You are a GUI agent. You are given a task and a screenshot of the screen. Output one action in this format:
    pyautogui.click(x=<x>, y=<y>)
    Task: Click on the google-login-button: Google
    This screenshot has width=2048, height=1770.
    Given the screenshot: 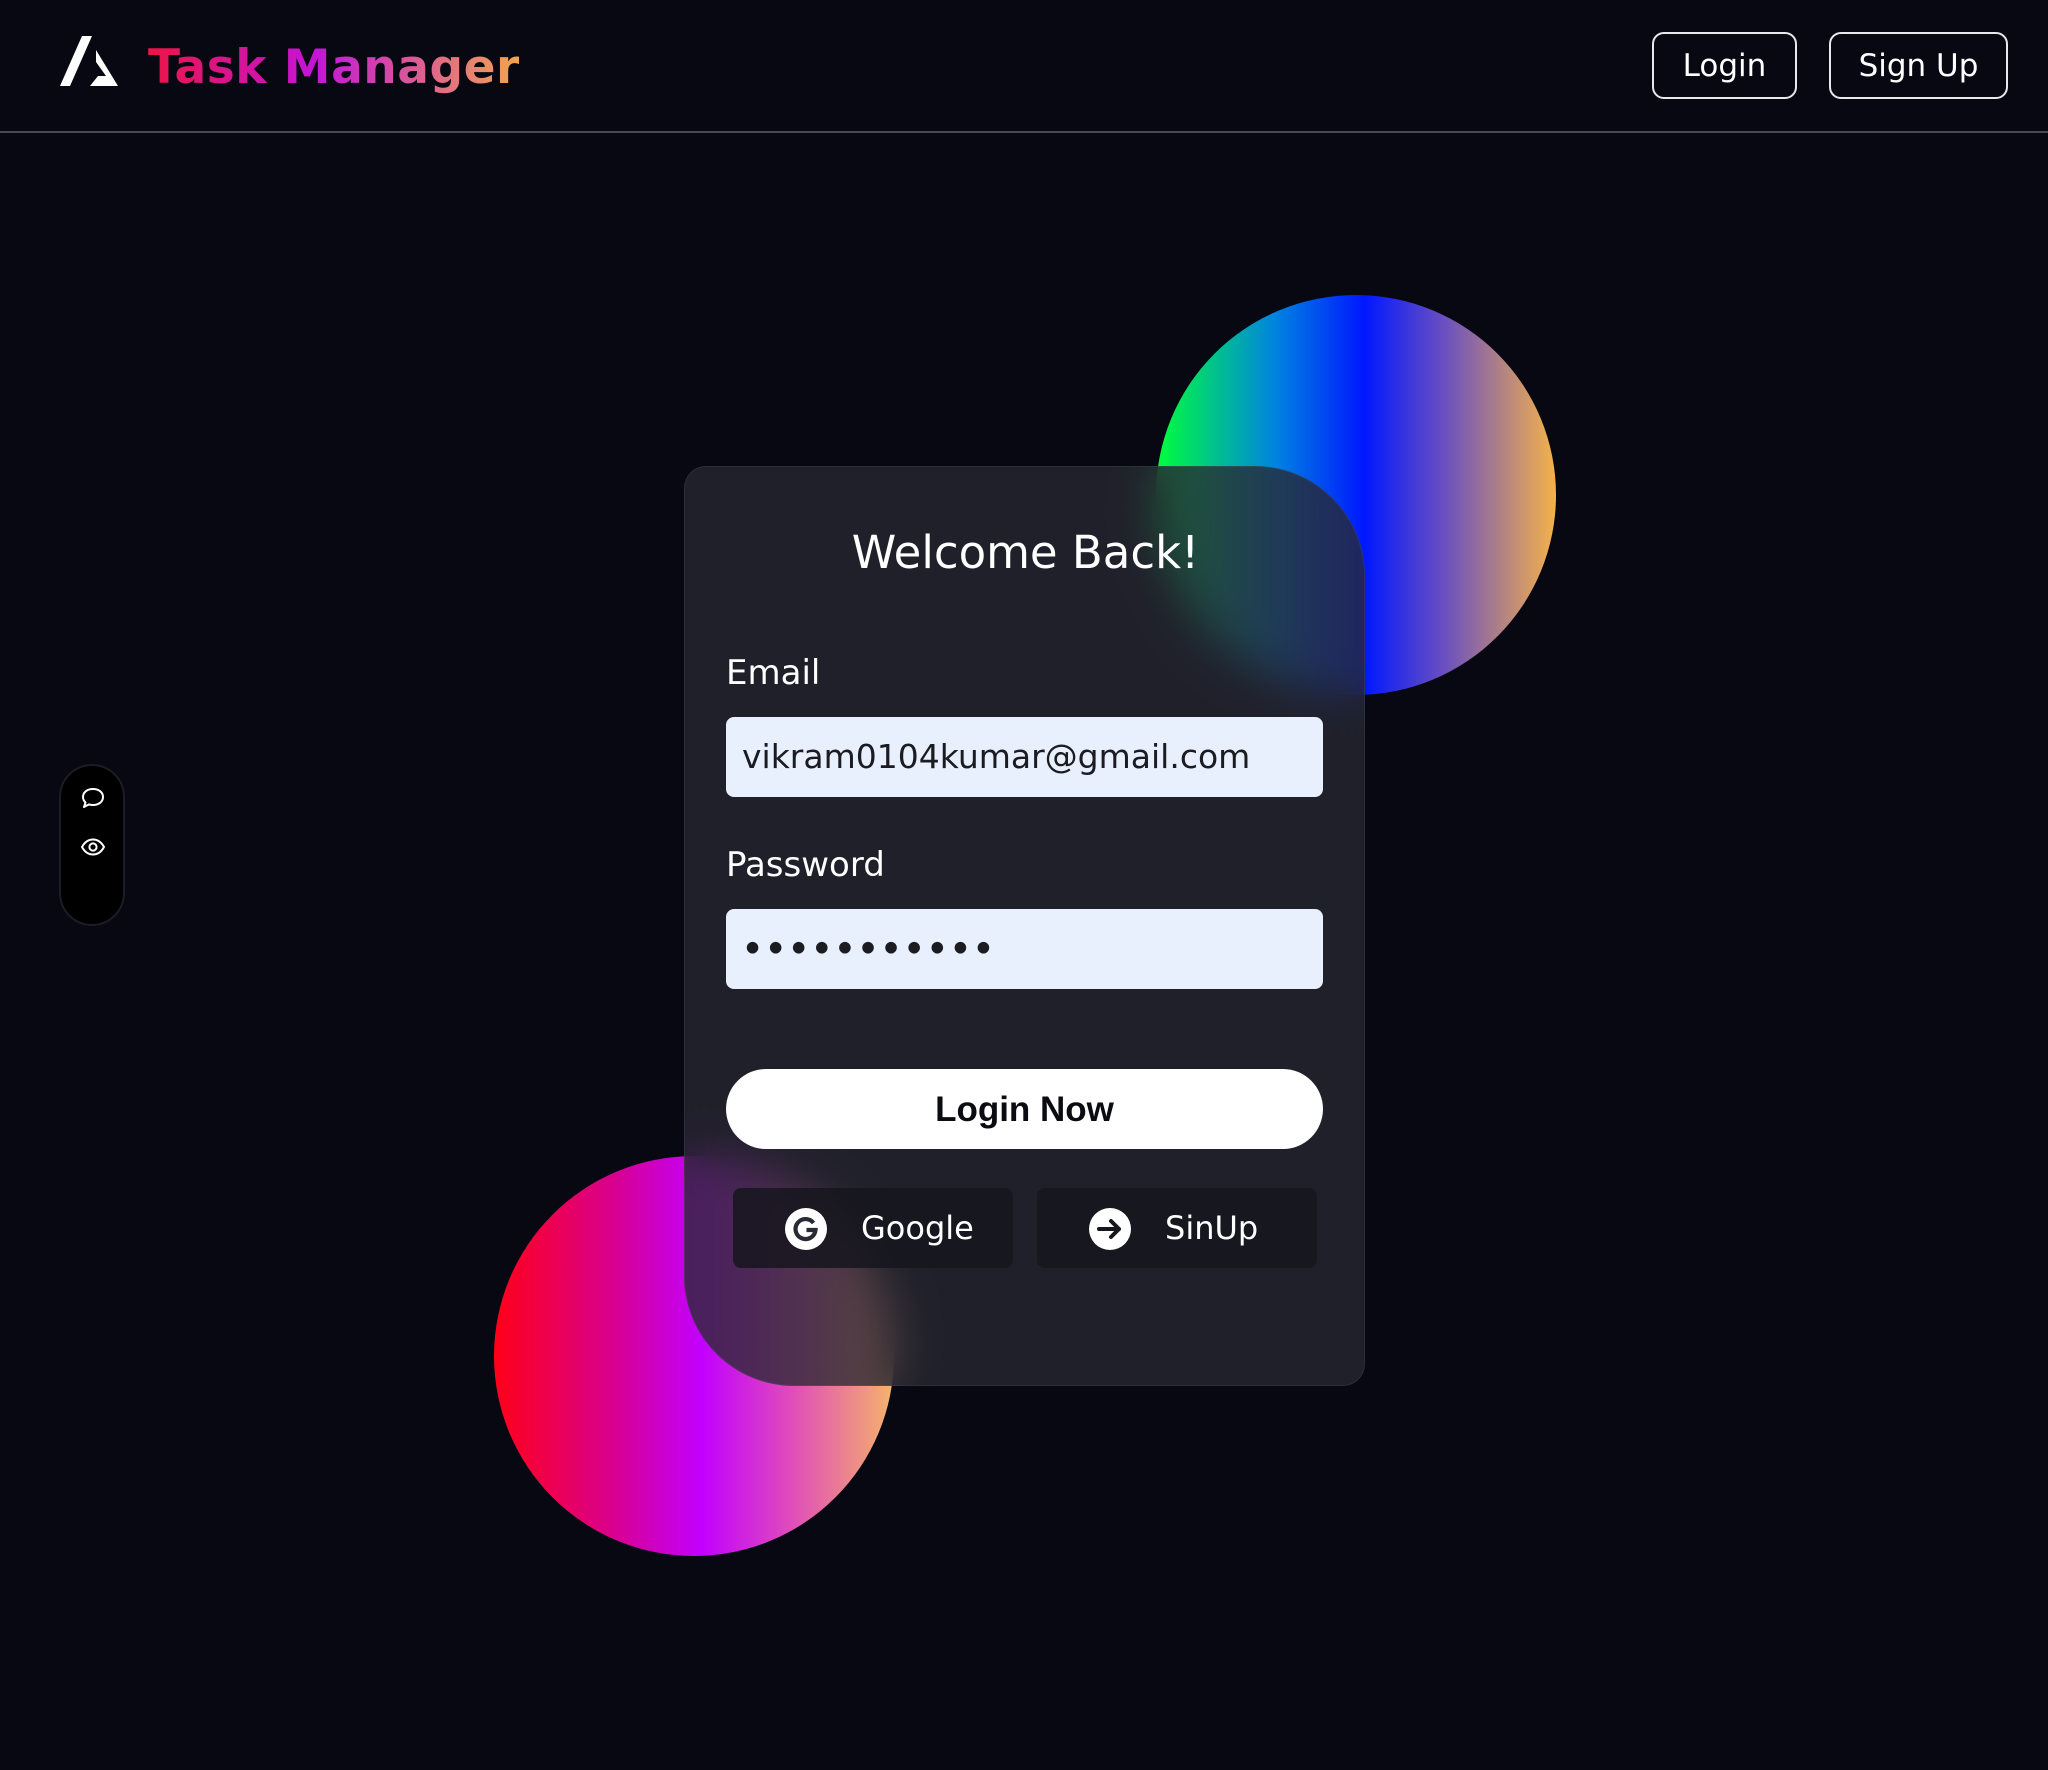 What is the action you would take?
    pyautogui.click(x=873, y=1228)
    